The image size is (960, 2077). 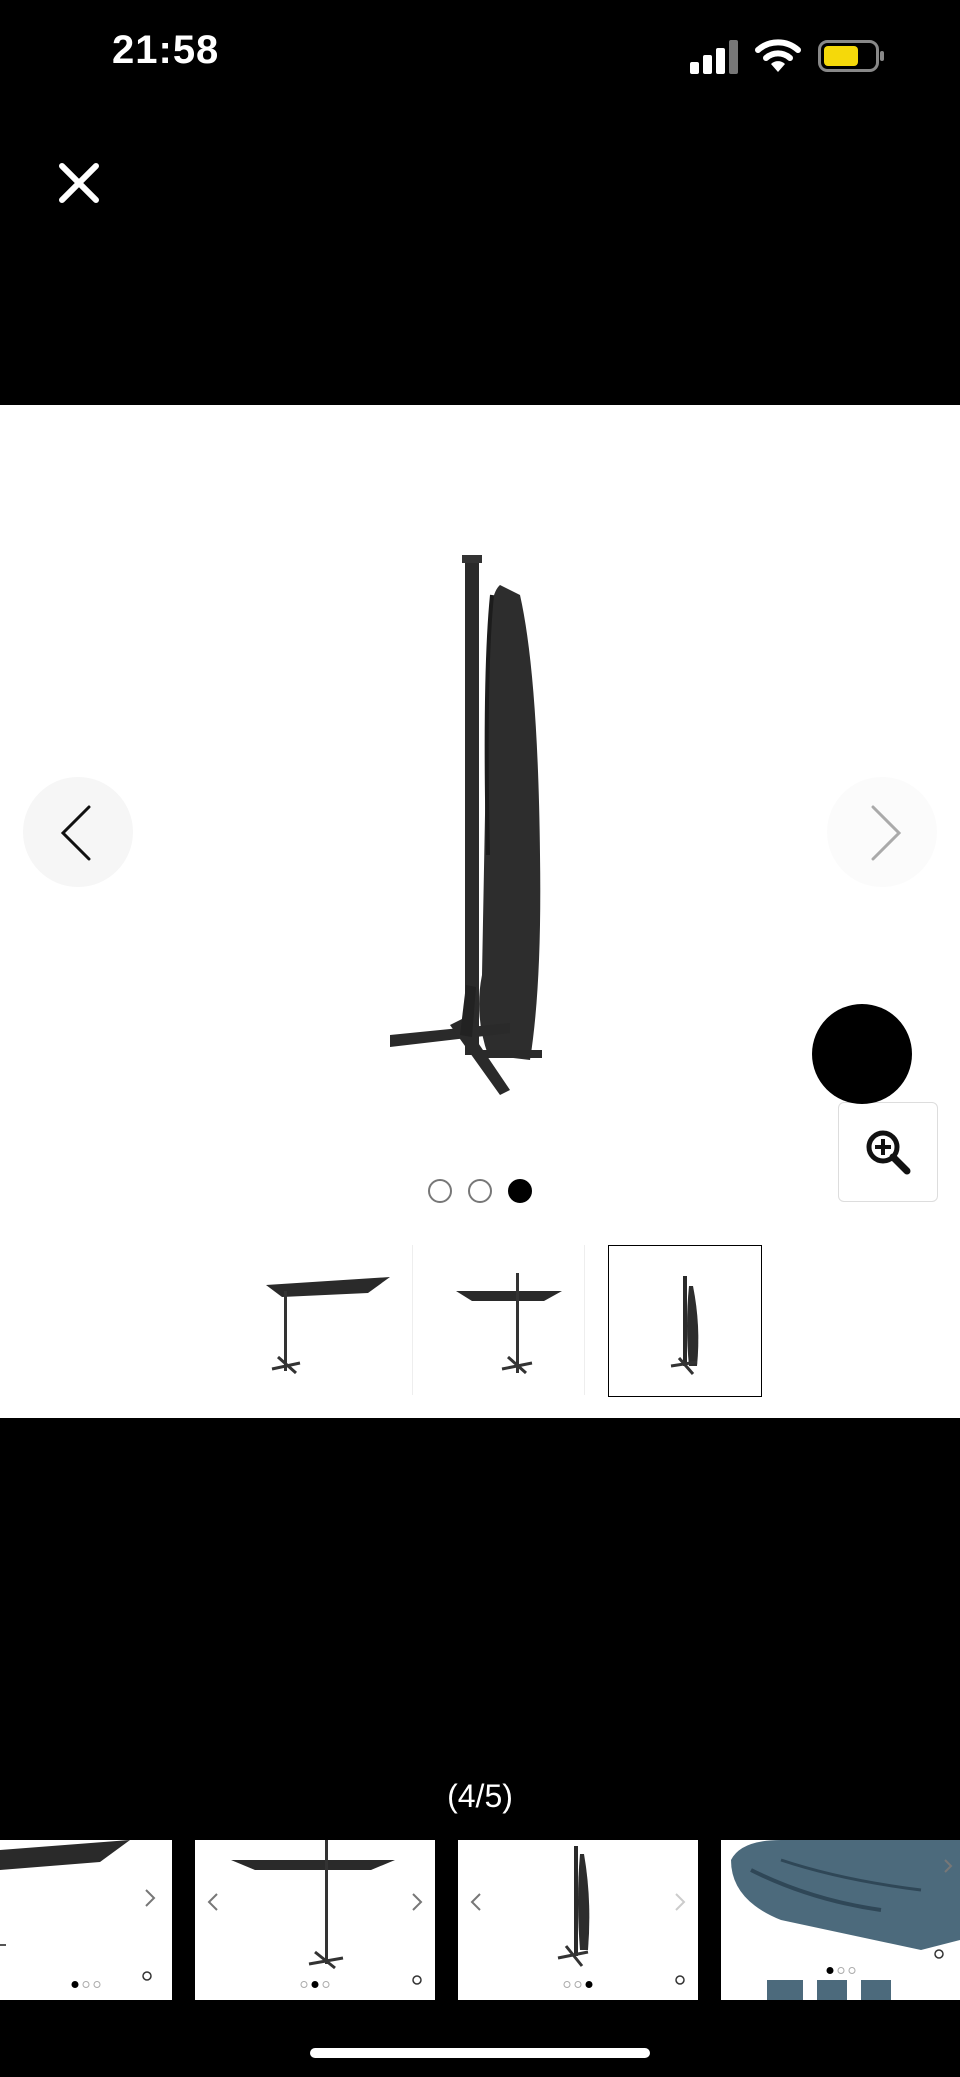 I want to click on main-product-image, so click(x=466, y=825).